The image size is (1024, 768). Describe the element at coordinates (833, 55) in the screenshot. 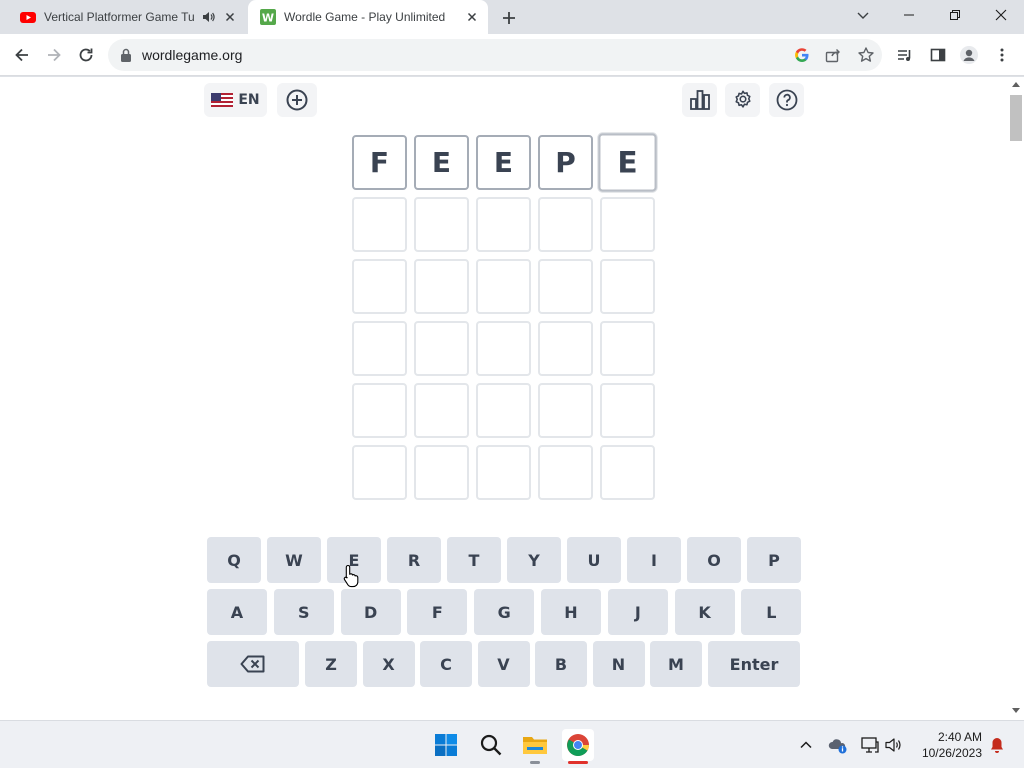

I see `share-icon` at that location.